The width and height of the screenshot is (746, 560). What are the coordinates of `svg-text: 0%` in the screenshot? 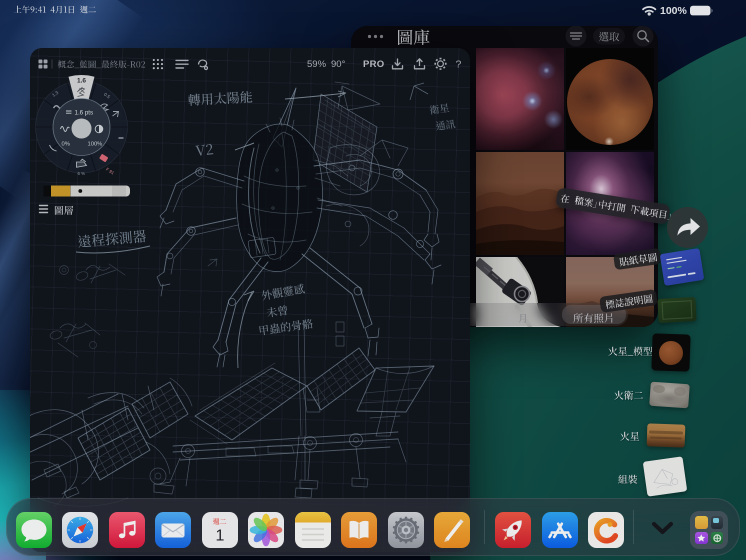 It's located at (66, 145).